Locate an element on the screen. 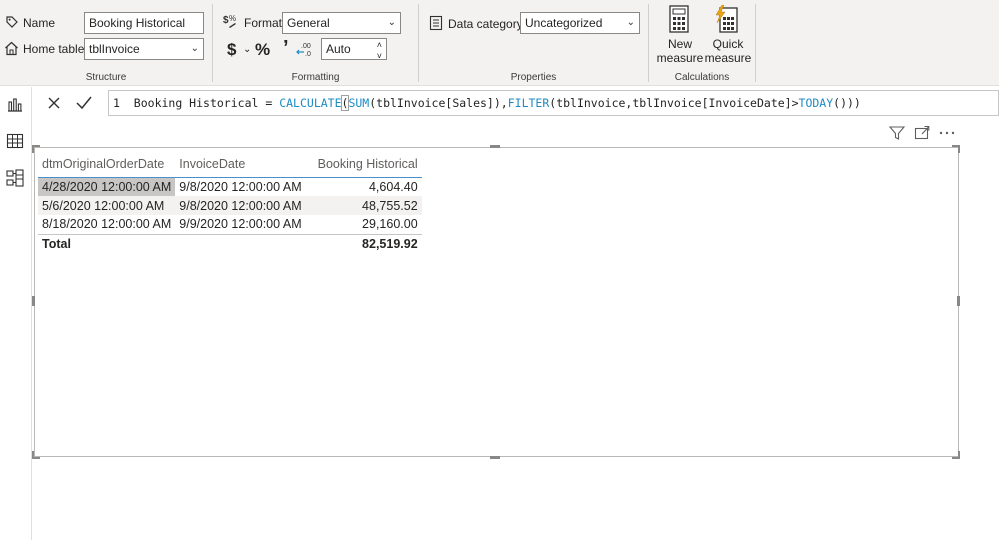 The width and height of the screenshot is (999, 540). home-table-value: tblInvoice is located at coordinates (114, 49).